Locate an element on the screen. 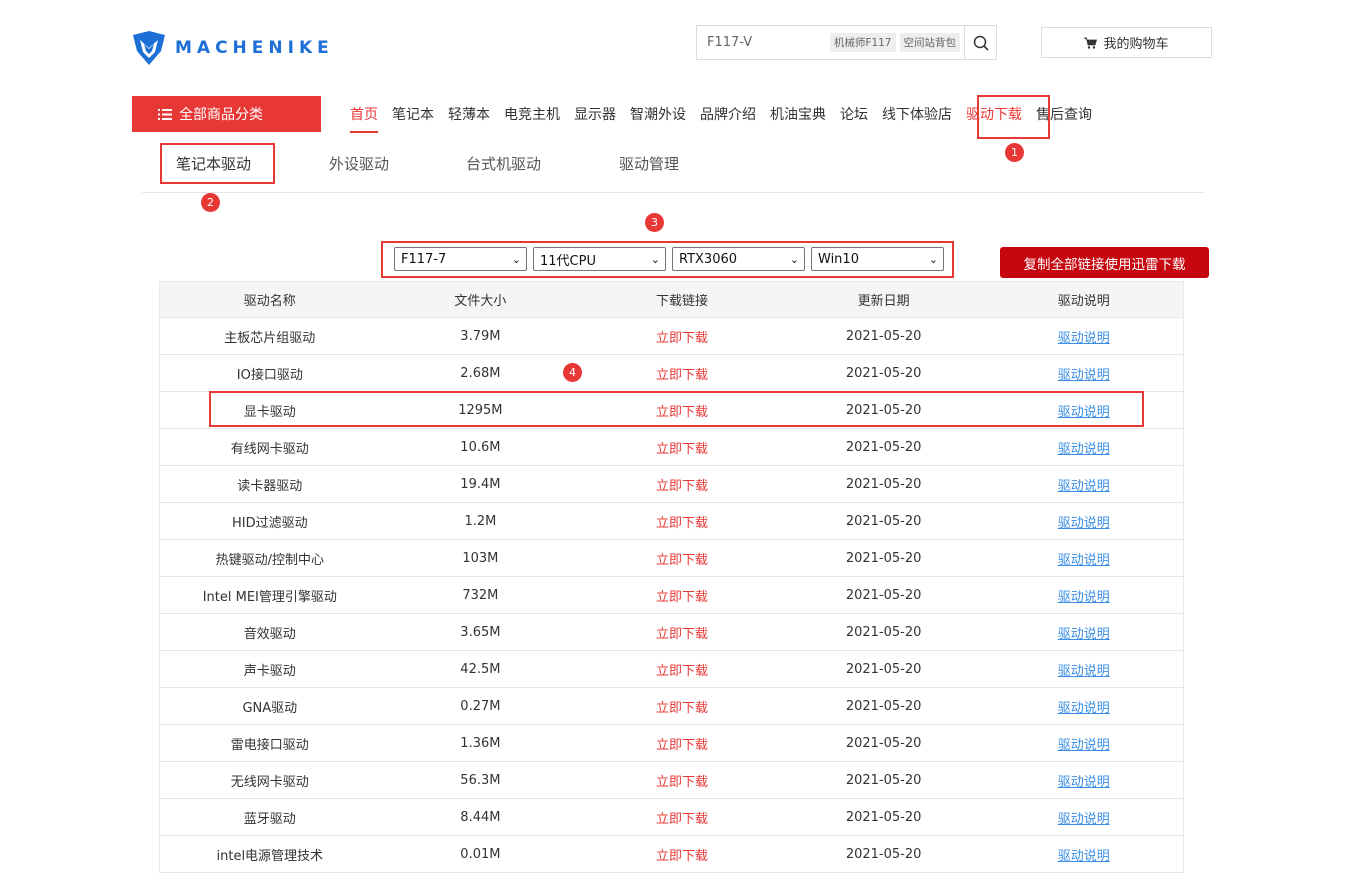  file-size: 0.27M is located at coordinates (480, 706).